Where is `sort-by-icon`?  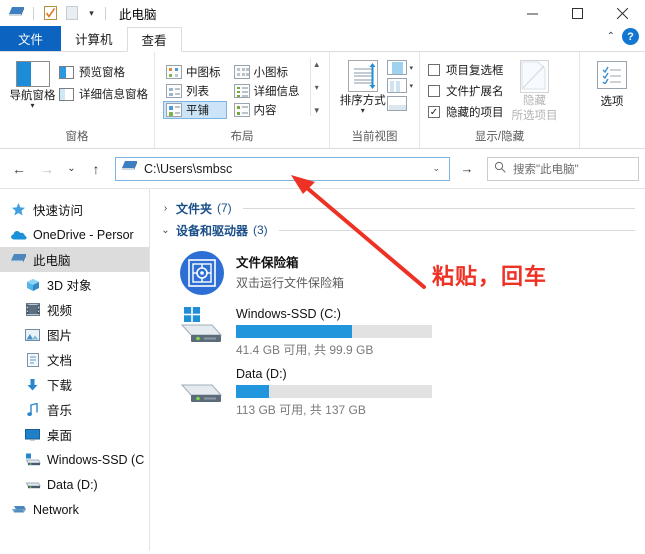 sort-by-icon is located at coordinates (362, 76).